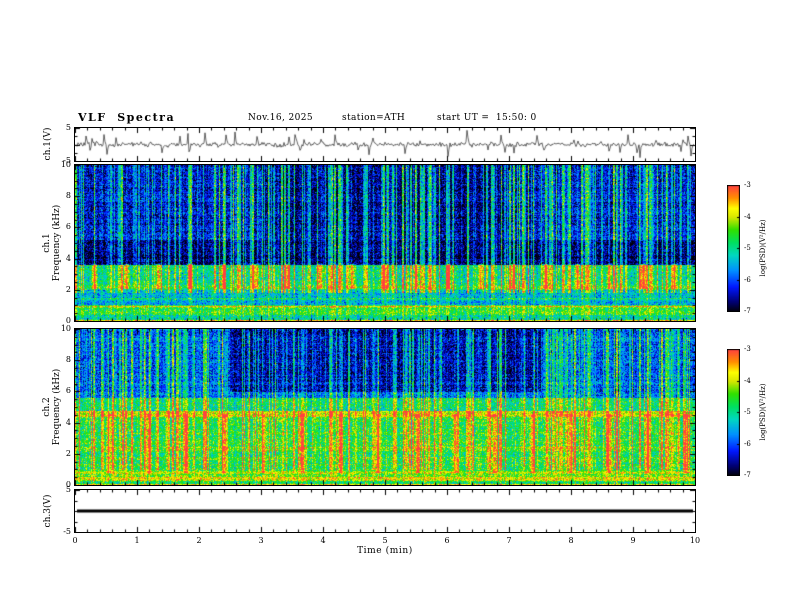 This screenshot has width=792, height=612. I want to click on ch1-waveform-canvas, so click(385, 144).